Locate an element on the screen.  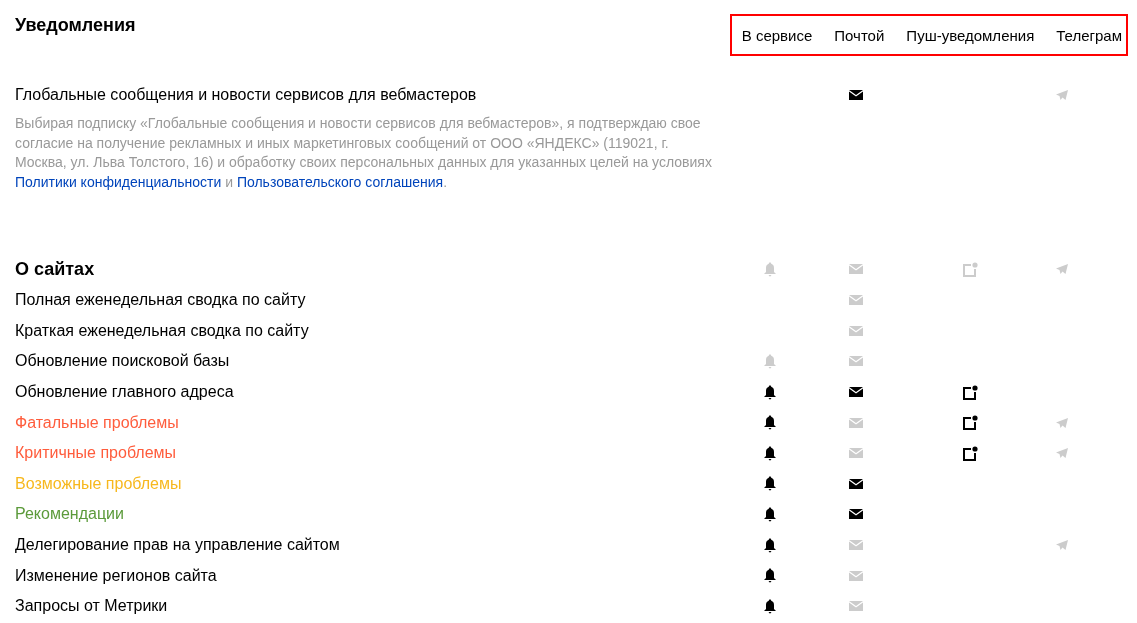
setting-label: Обновление главного адреса is located at coordinates (125, 392).